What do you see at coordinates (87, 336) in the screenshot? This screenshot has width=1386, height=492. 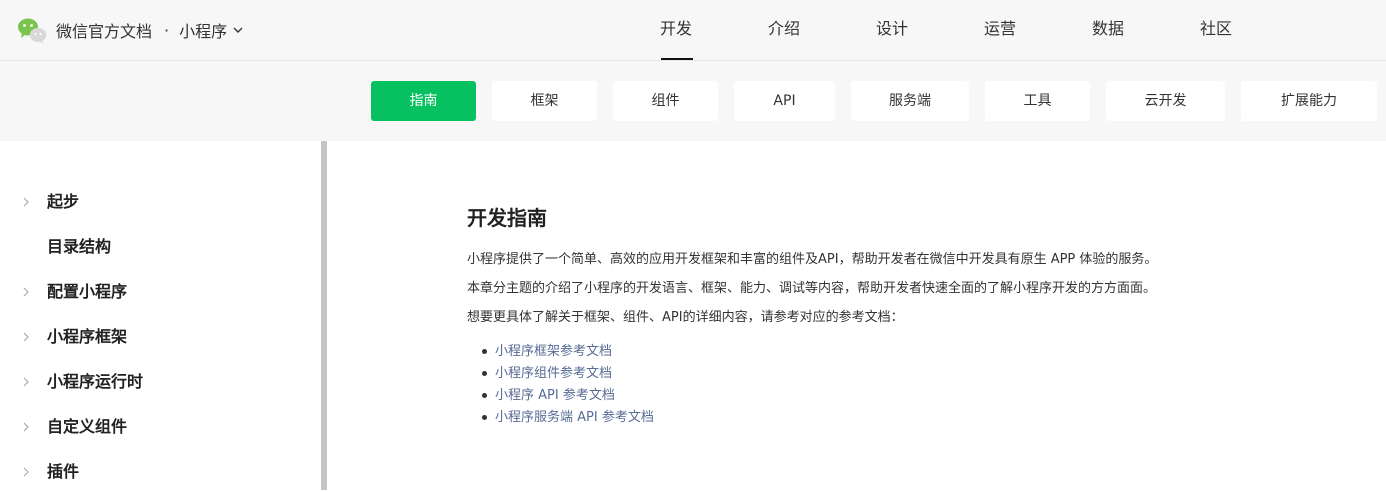 I see `sidebar-item-label: 小程序框架` at bounding box center [87, 336].